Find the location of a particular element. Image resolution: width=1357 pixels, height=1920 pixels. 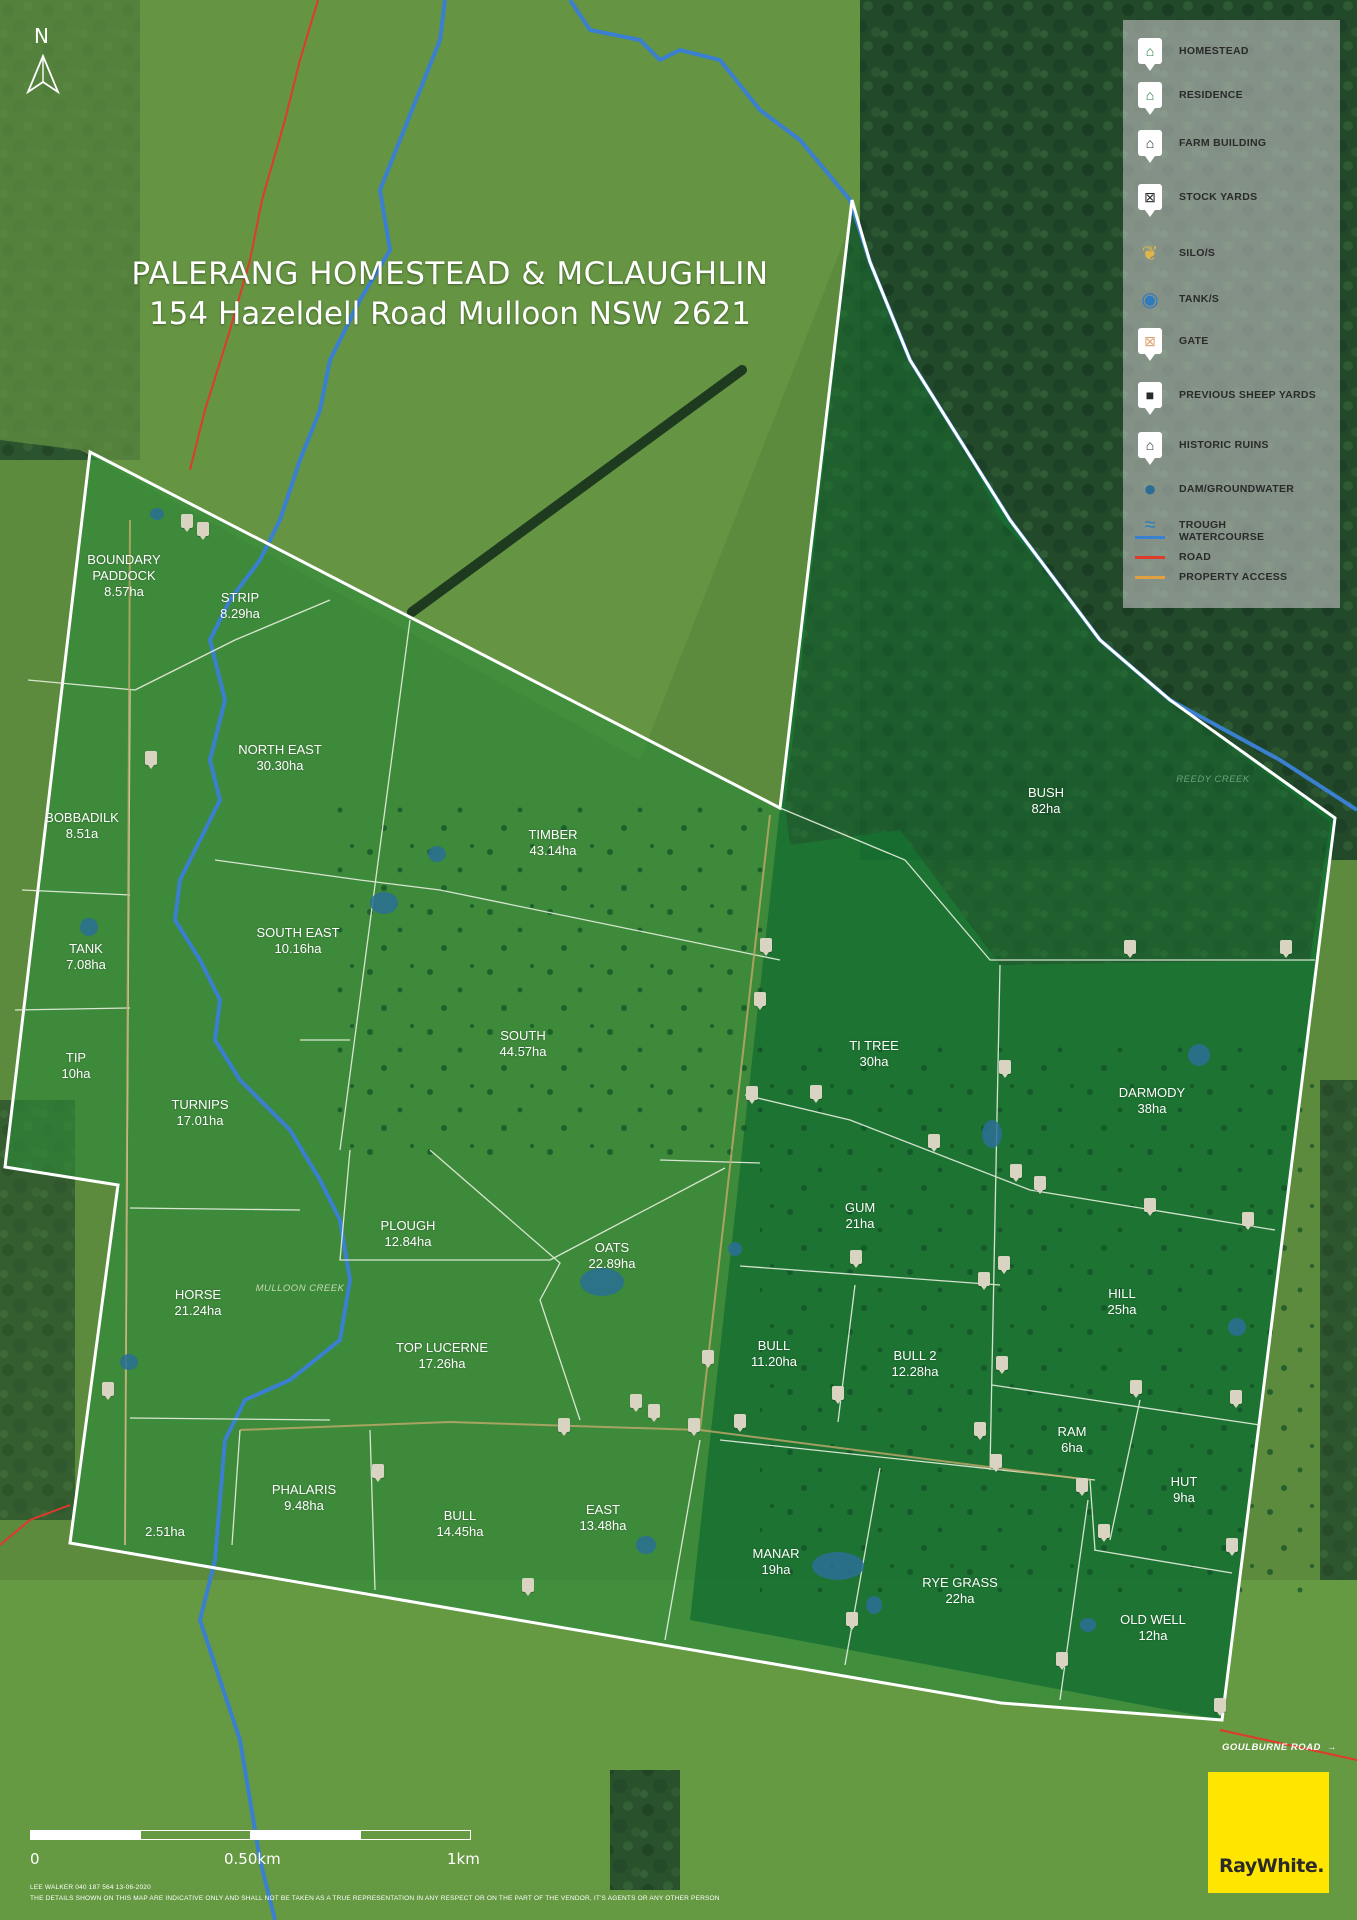

paddock-label: 2.51ha is located at coordinates (165, 1532).